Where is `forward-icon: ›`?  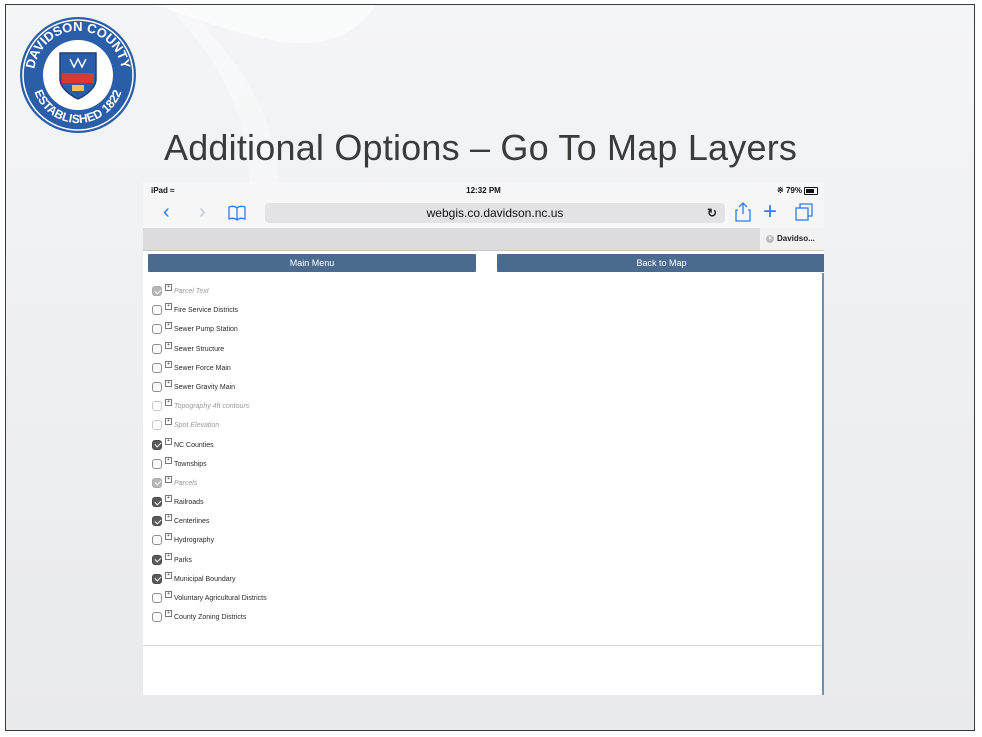 forward-icon: › is located at coordinates (202, 212).